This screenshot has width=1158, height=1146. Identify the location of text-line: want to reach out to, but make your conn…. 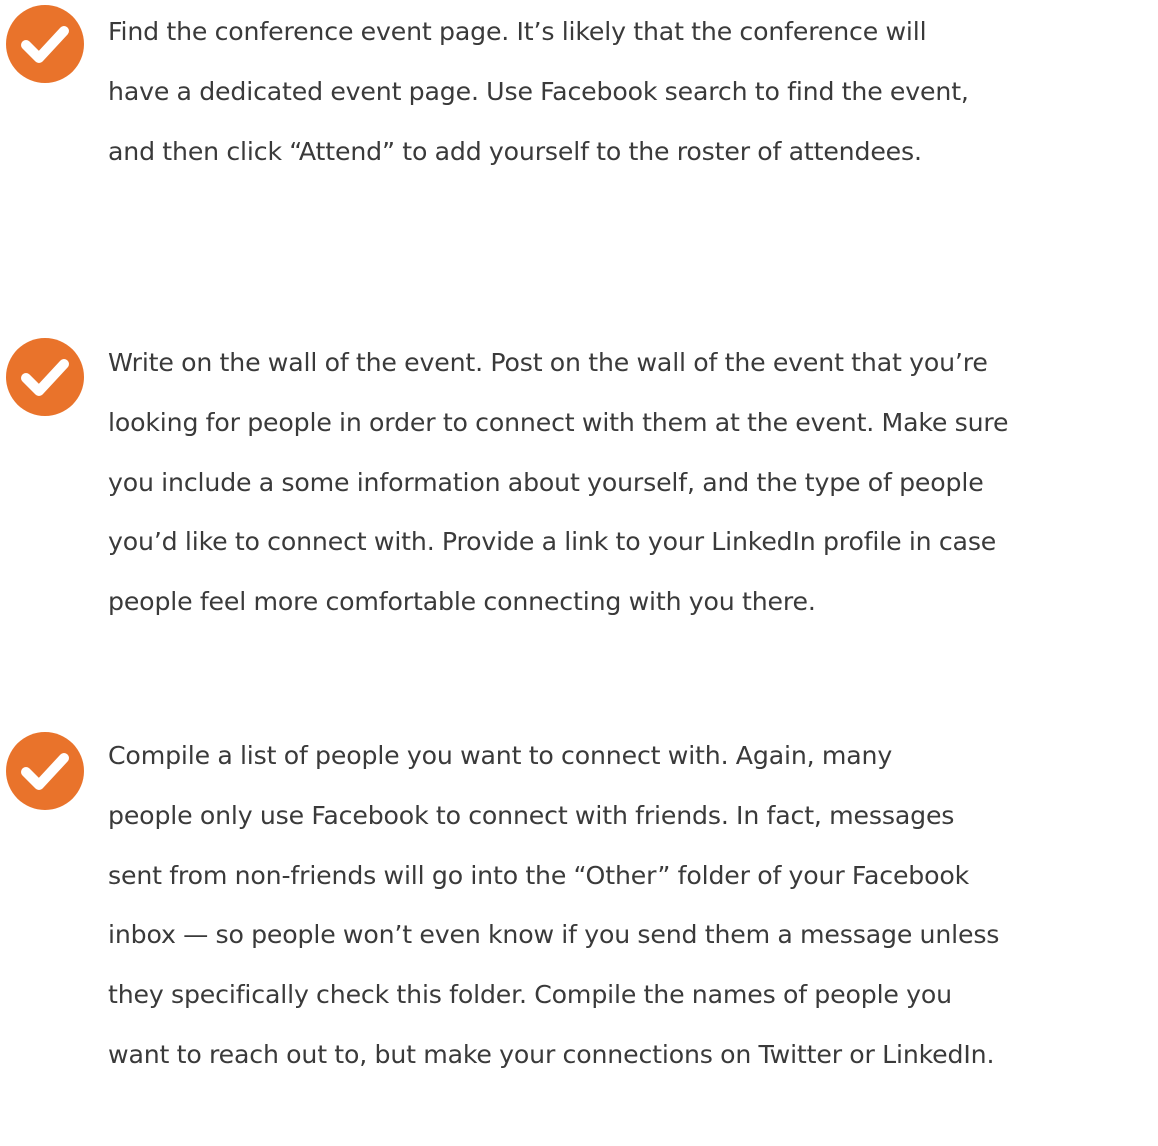
(551, 1054).